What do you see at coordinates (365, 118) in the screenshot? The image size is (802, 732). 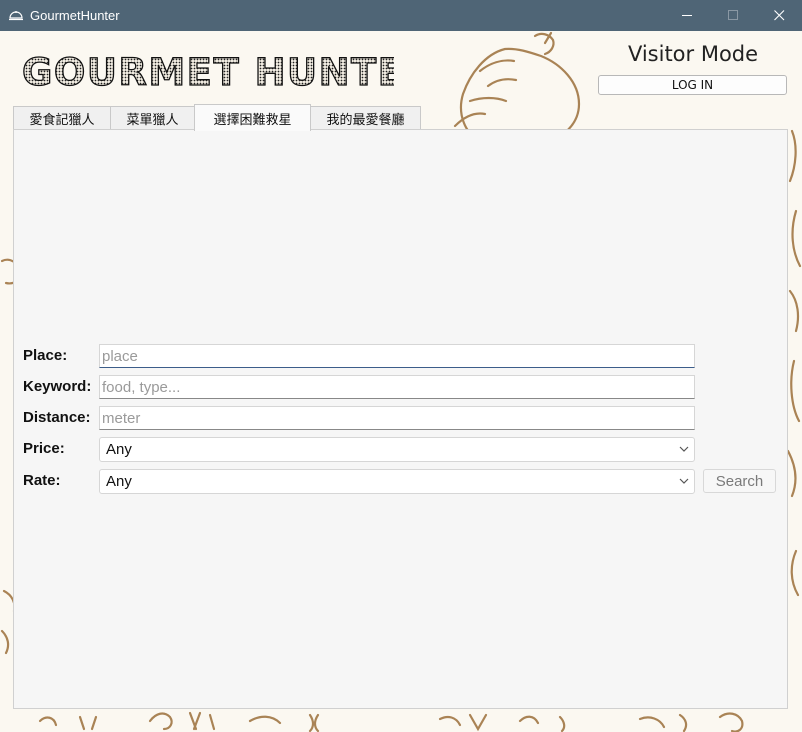 I see `tab-favorite-restaurants: 我的最愛餐廳` at bounding box center [365, 118].